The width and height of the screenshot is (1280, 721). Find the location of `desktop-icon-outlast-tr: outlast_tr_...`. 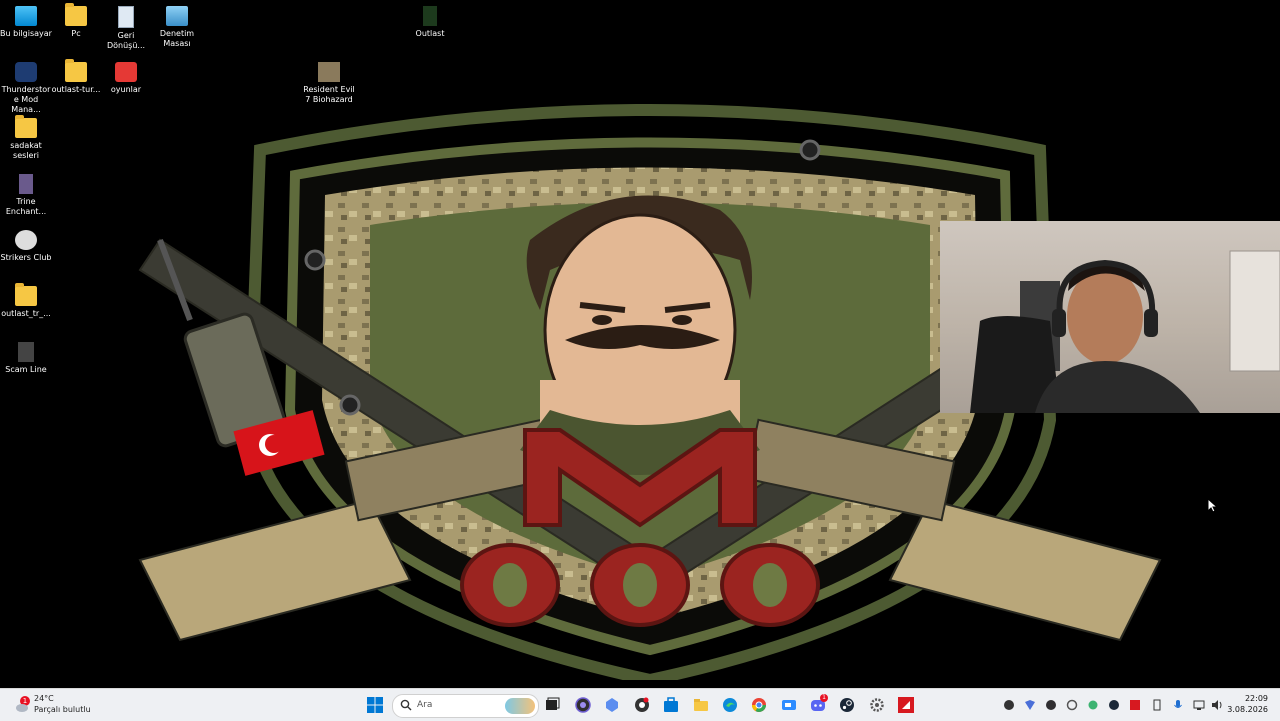

desktop-icon-outlast-tr: outlast_tr_... is located at coordinates (26, 299).